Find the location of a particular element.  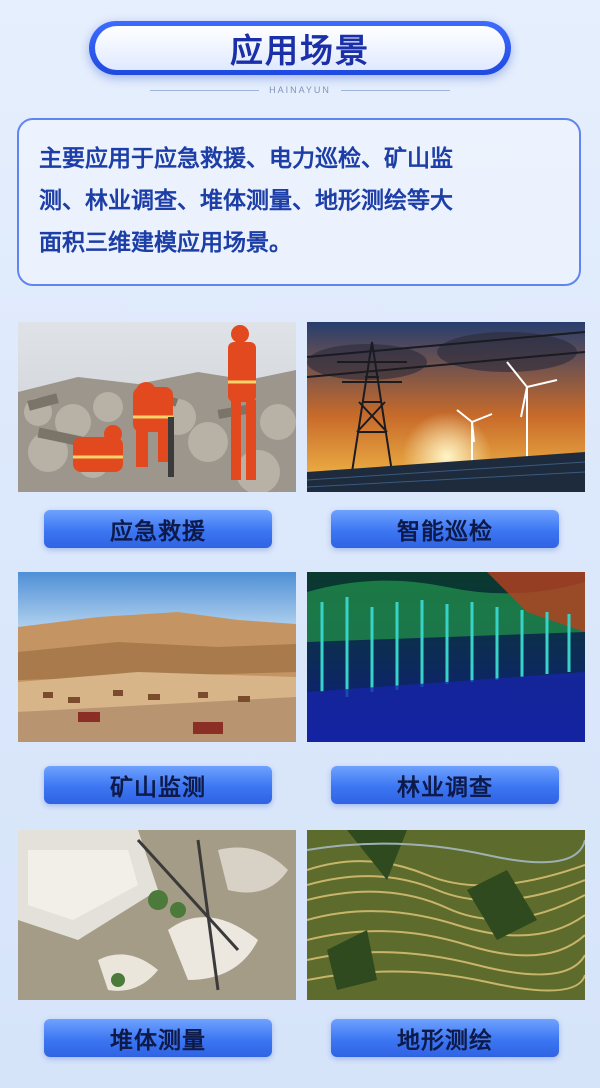

stockpile-image is located at coordinates (157, 915).